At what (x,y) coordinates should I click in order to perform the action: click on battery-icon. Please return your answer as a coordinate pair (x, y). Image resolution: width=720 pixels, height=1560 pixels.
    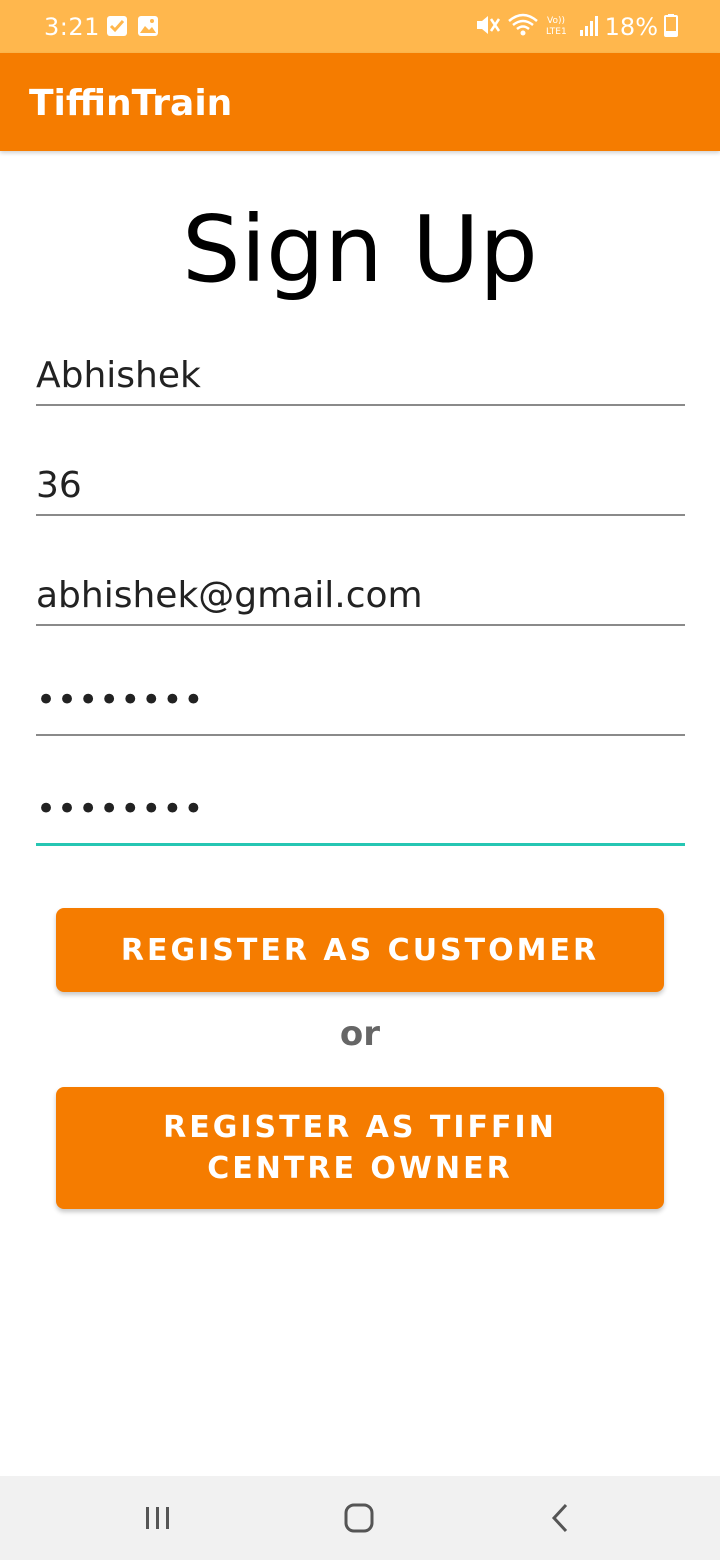
    Looking at the image, I should click on (671, 27).